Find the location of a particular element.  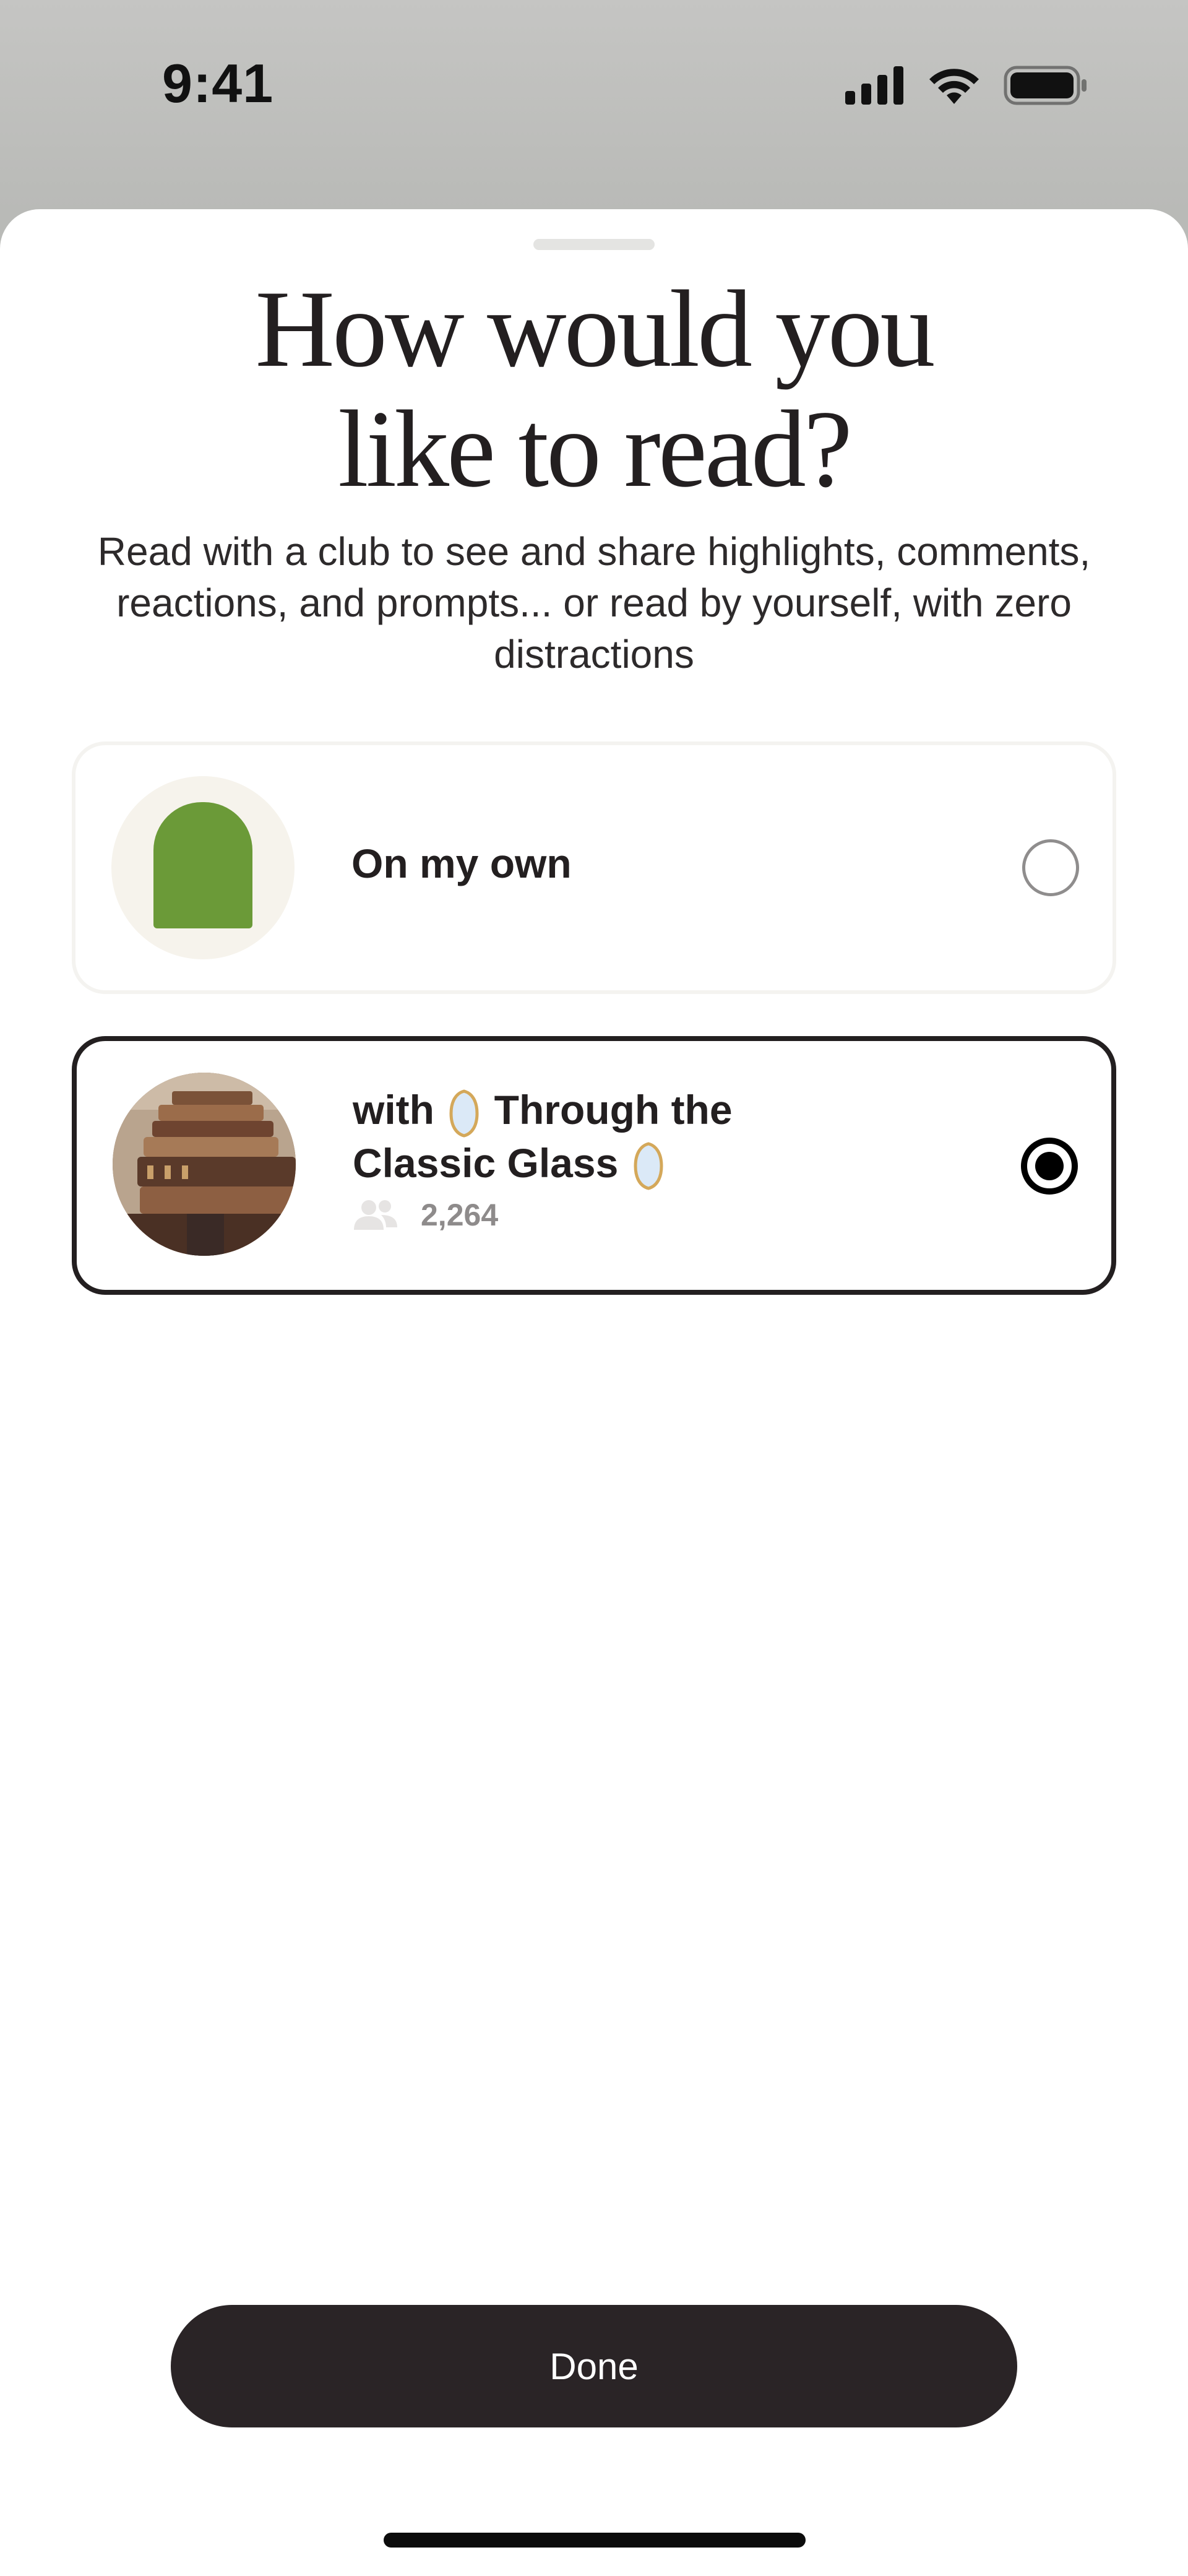

member-count-row: 2,264 is located at coordinates (425, 1215).